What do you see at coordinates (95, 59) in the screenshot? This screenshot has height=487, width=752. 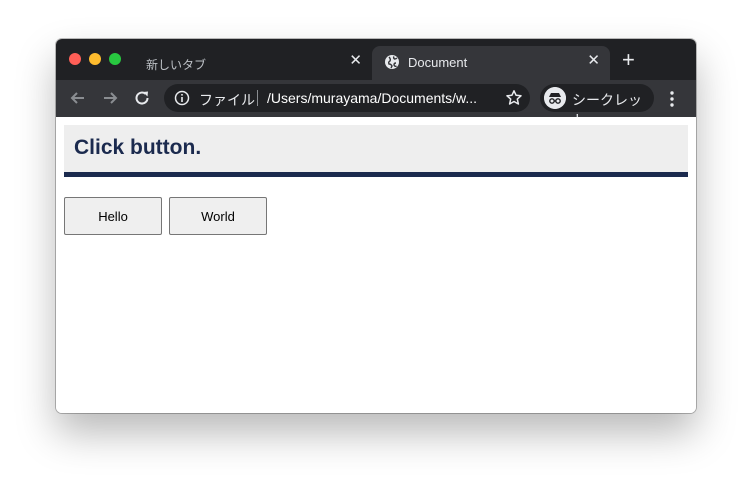 I see `window-minimize-button` at bounding box center [95, 59].